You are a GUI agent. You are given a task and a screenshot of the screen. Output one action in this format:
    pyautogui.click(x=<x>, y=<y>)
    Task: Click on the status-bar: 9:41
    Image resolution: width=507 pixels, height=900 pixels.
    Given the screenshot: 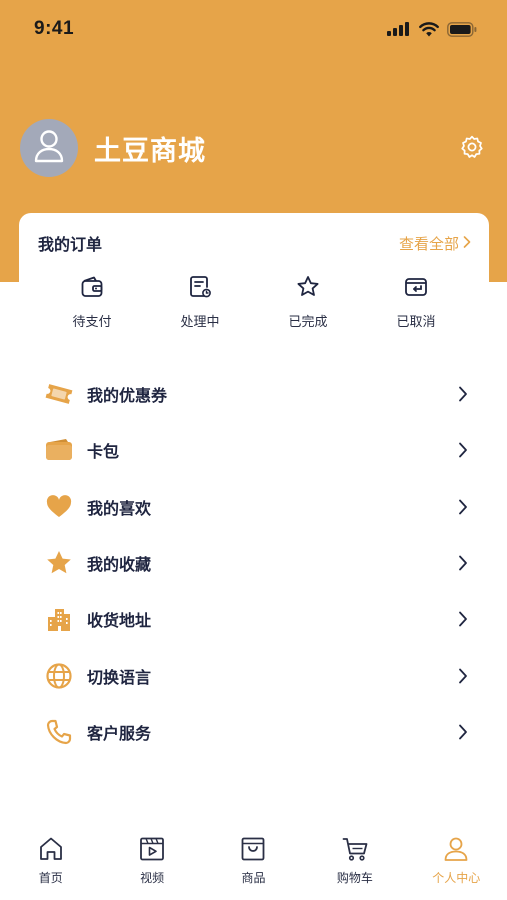 What is the action you would take?
    pyautogui.click(x=253, y=29)
    